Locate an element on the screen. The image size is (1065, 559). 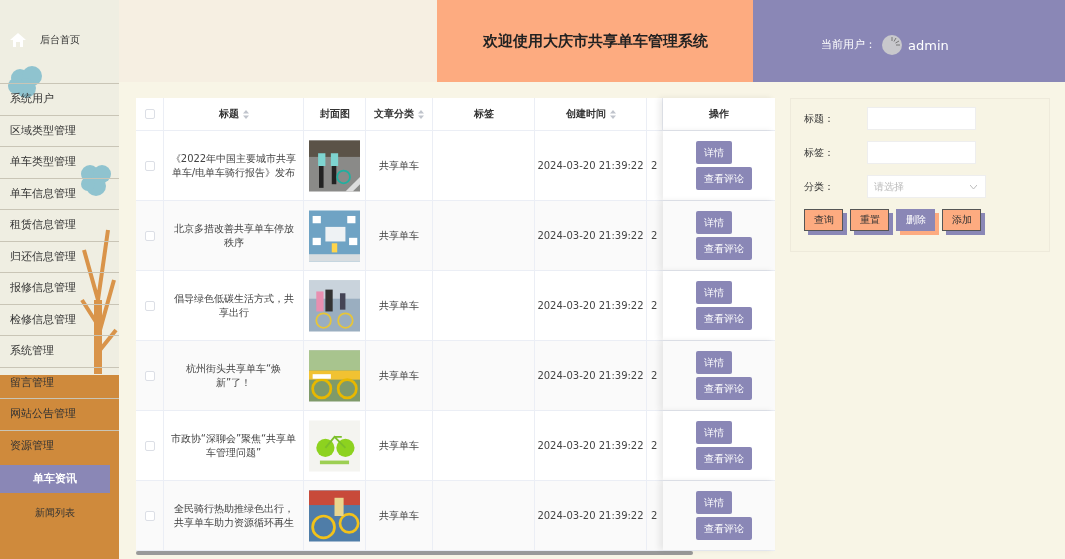
menu-item: 系统管理 is located at coordinates (59, 351).